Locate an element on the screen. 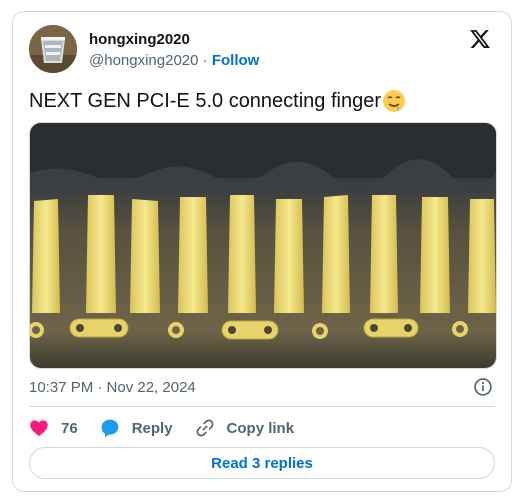 This screenshot has height=504, width=525. follow-button: Follow is located at coordinates (236, 60).